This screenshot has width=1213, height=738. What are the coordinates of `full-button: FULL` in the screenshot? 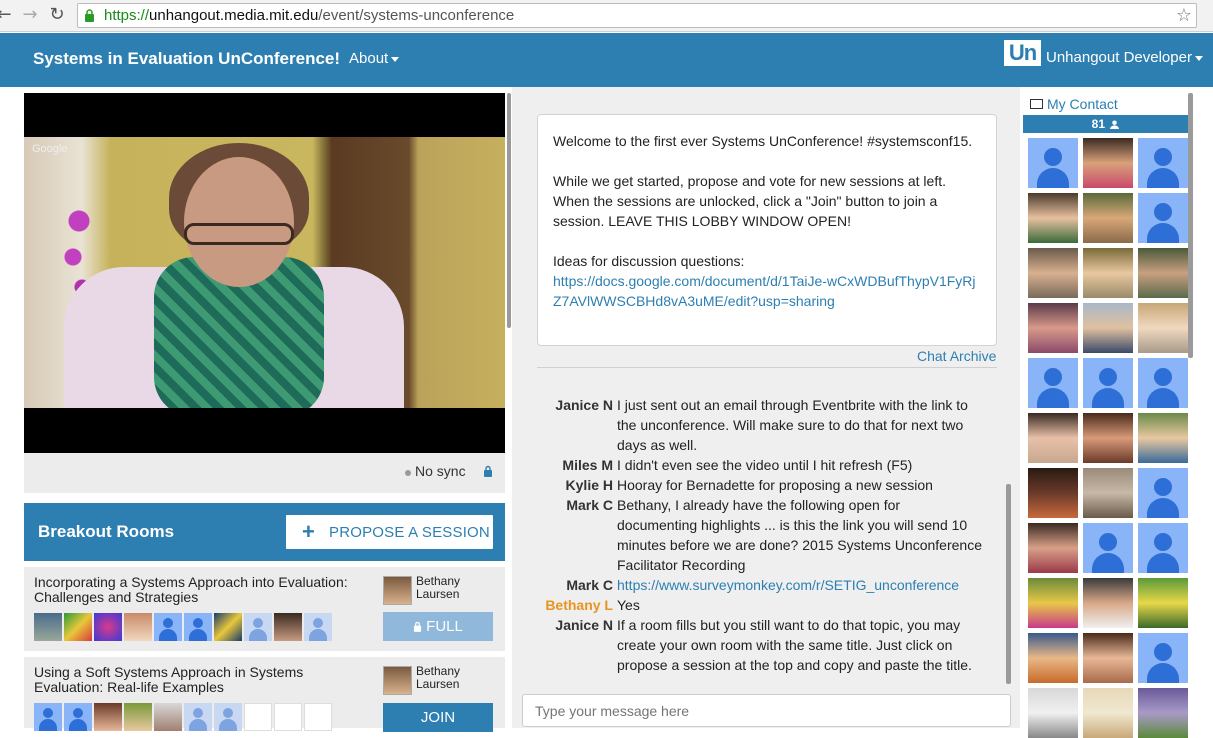 It's located at (438, 626).